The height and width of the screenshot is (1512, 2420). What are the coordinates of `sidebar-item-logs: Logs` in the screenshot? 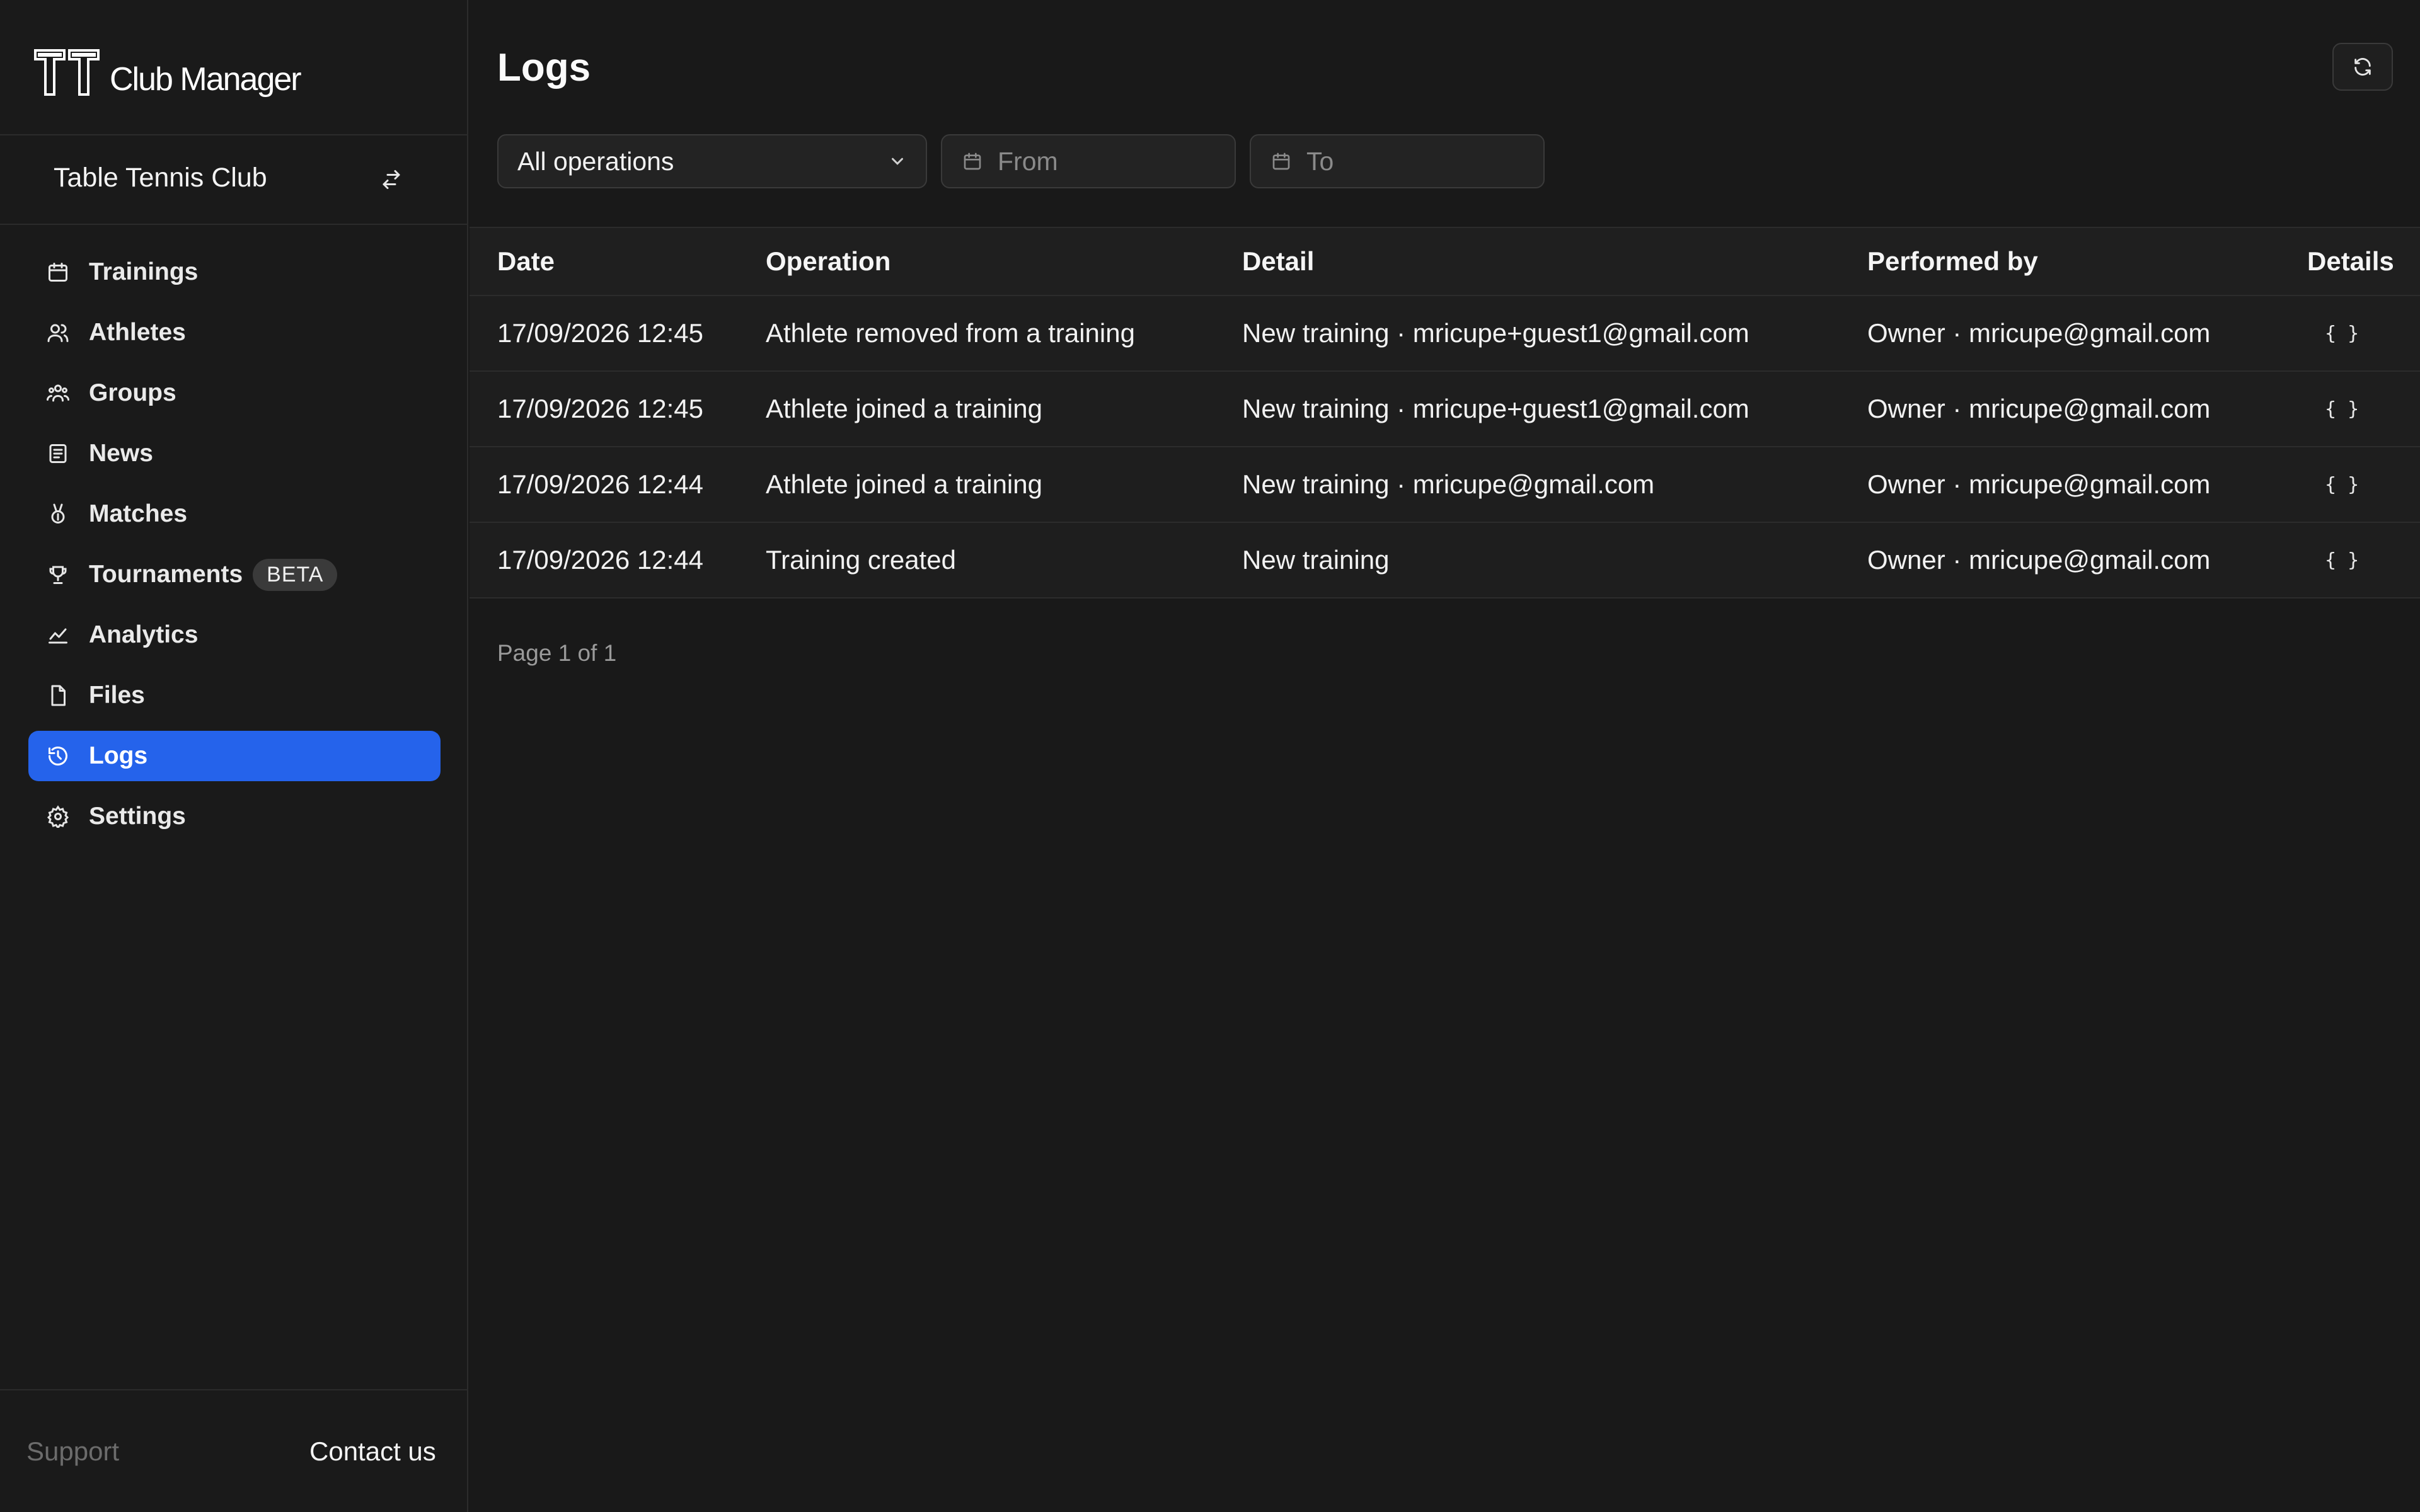 It's located at (235, 756).